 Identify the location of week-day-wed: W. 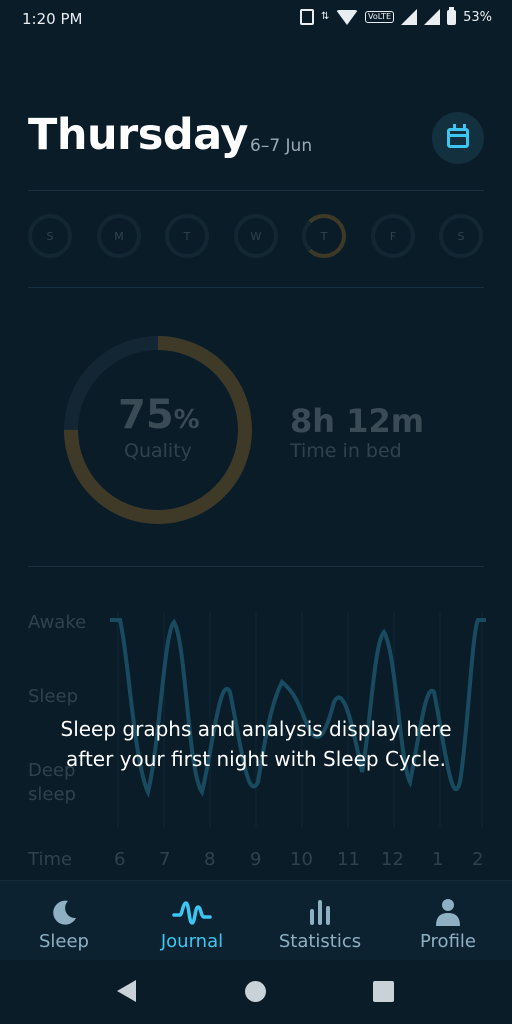
(256, 236).